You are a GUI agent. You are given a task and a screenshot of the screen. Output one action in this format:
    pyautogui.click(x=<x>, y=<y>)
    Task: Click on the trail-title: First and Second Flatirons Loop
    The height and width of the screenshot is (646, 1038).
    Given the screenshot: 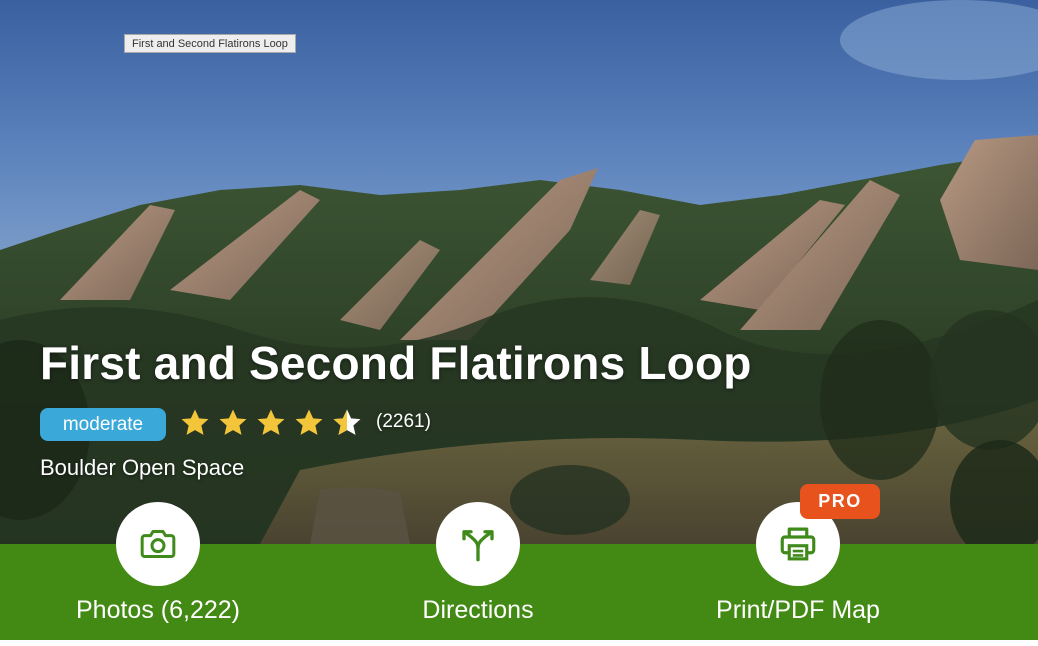 What is the action you would take?
    pyautogui.click(x=396, y=363)
    